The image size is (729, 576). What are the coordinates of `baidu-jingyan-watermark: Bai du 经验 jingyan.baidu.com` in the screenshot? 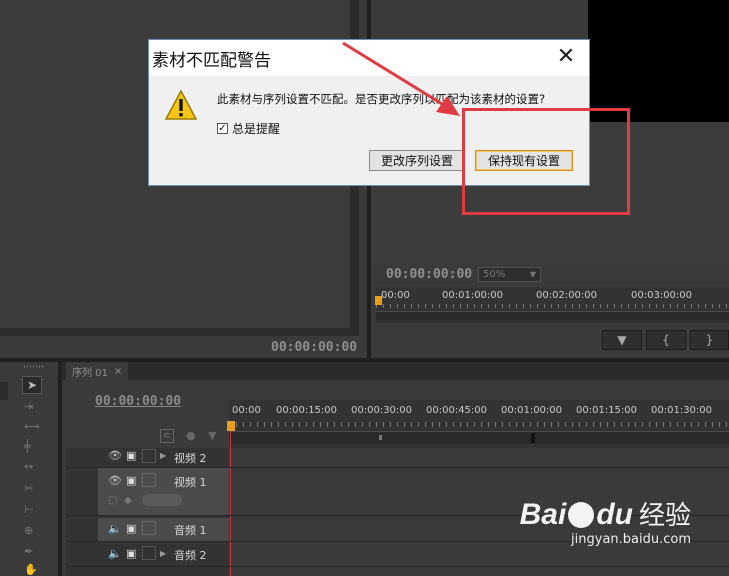 It's located at (605, 521).